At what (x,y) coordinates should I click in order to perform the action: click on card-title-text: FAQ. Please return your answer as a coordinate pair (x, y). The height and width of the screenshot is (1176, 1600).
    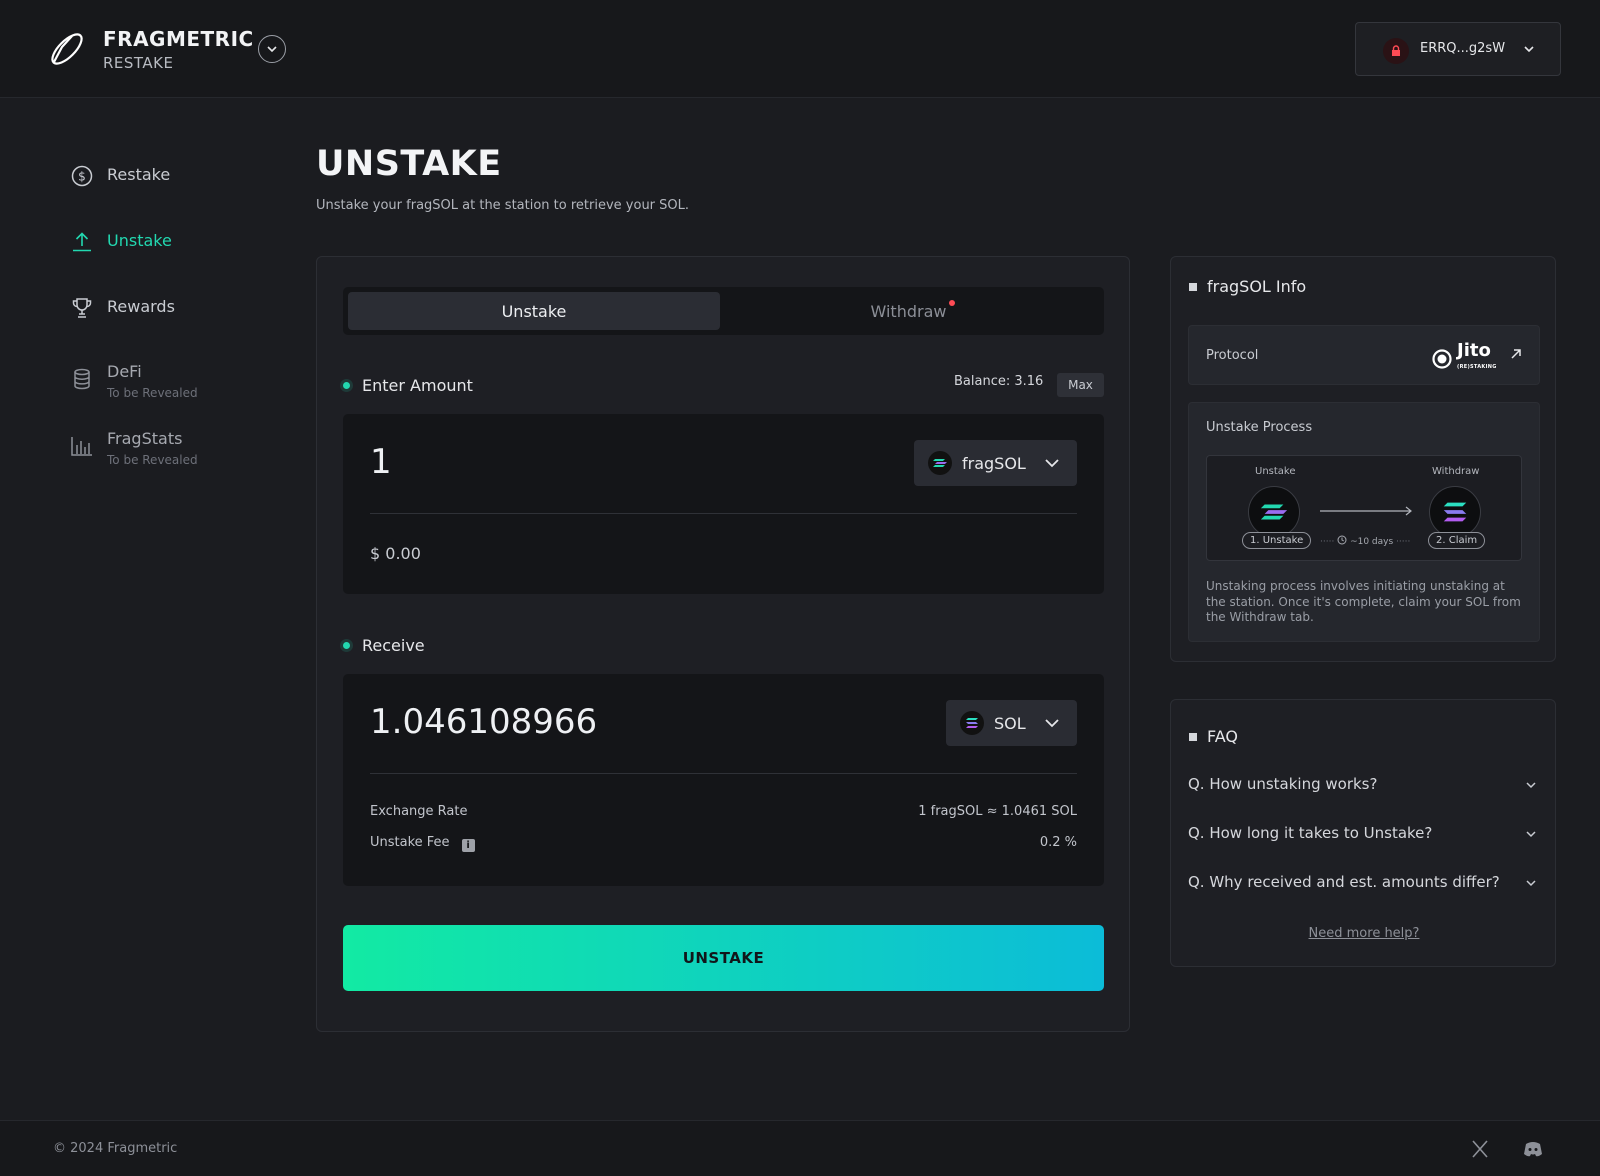
    Looking at the image, I should click on (1222, 736).